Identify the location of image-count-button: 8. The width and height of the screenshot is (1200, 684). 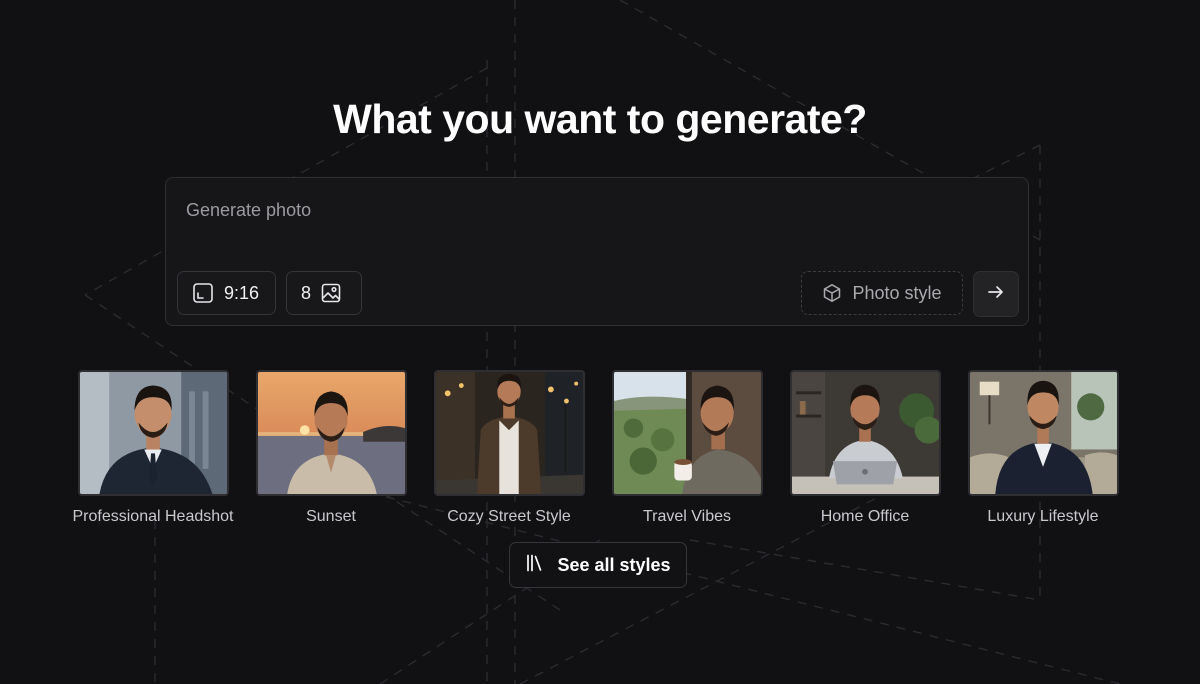
(324, 293).